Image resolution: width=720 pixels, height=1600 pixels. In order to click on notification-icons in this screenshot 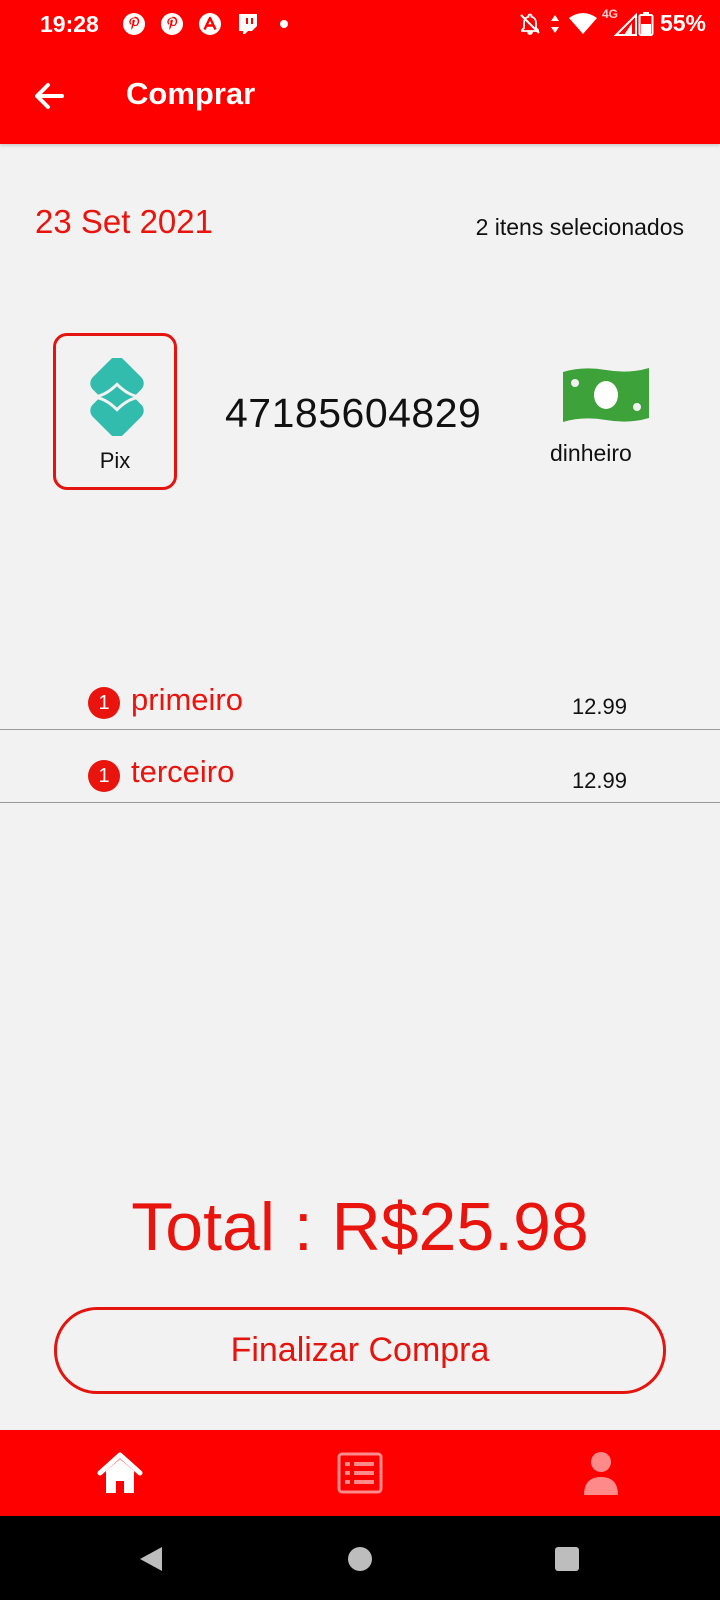, I will do `click(205, 24)`.